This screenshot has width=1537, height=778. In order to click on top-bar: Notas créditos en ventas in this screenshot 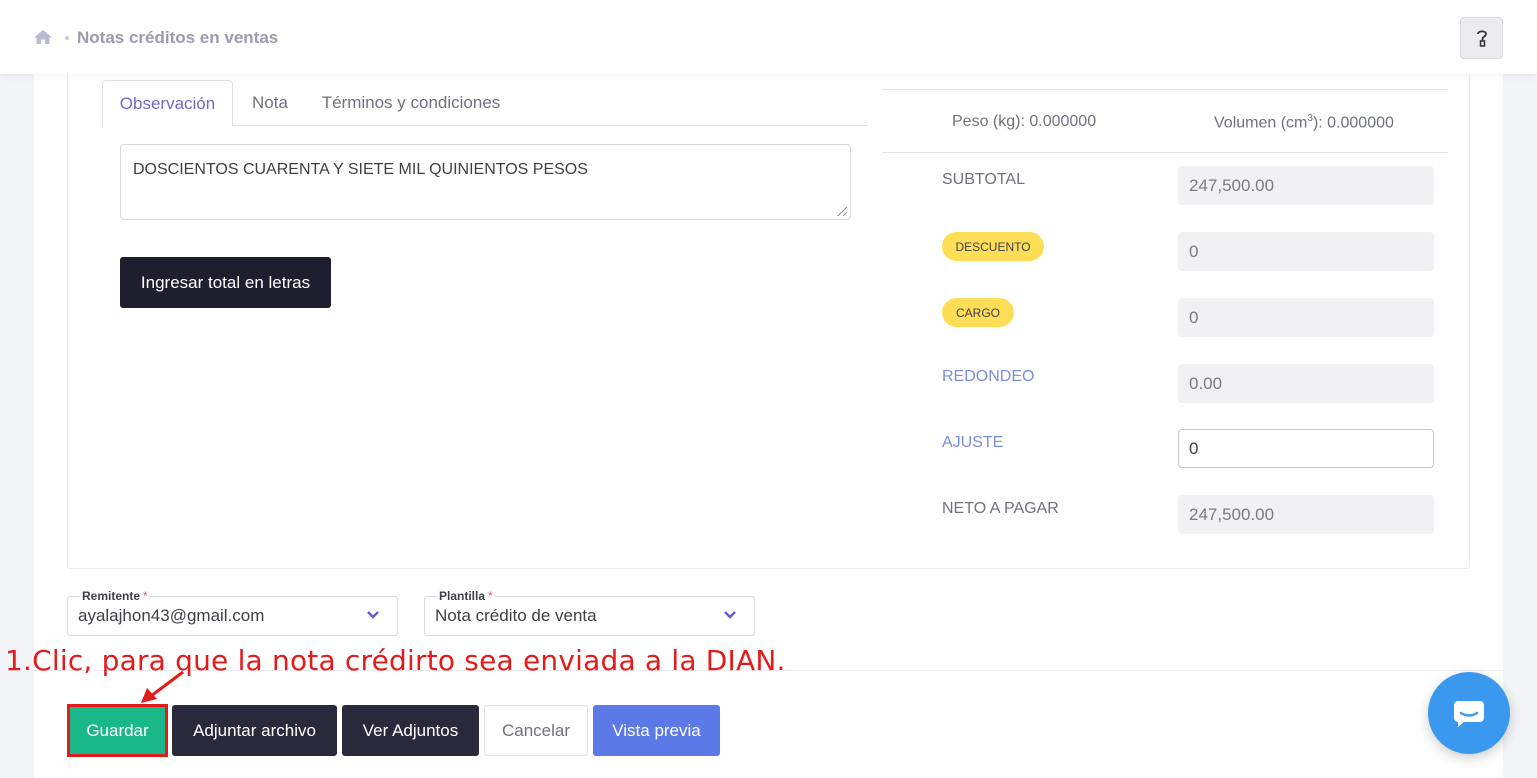, I will do `click(768, 37)`.